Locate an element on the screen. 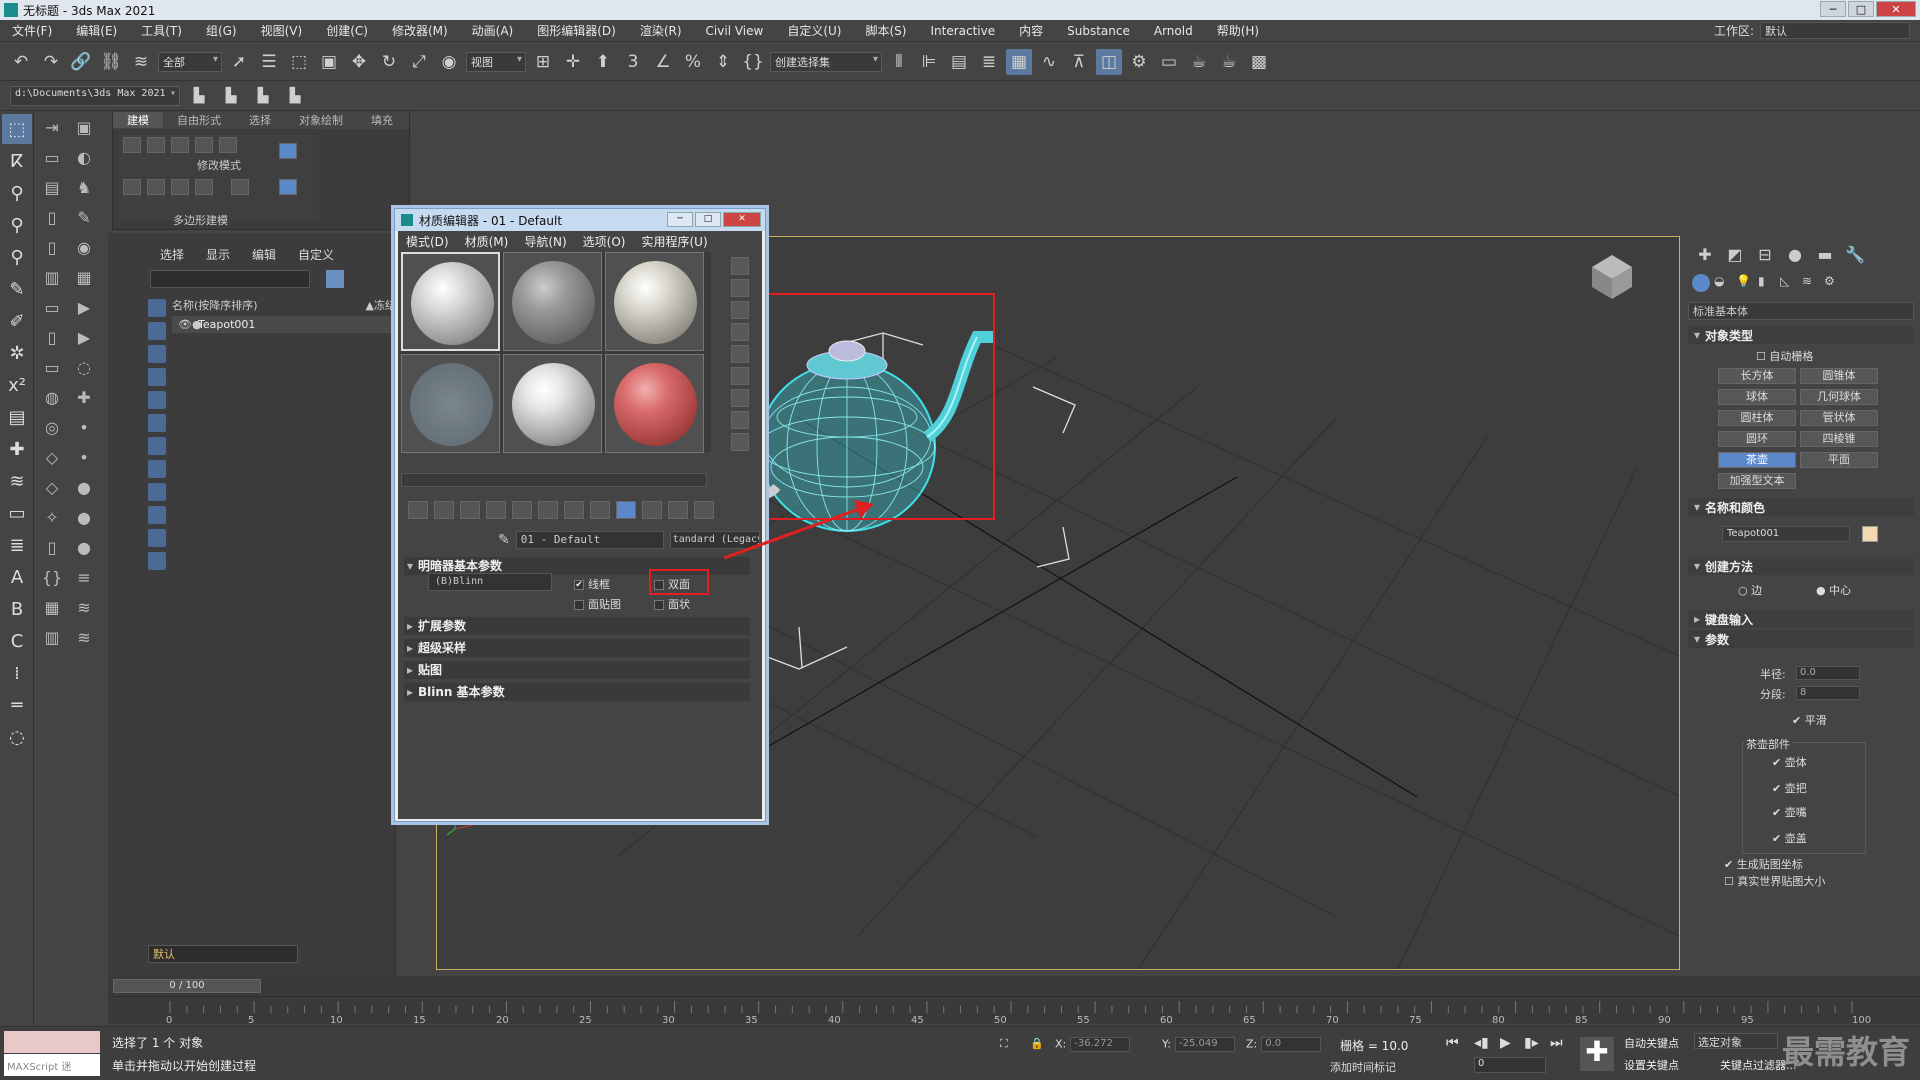 The width and height of the screenshot is (1920, 1080). manipulate-icon: ✛ is located at coordinates (573, 62).